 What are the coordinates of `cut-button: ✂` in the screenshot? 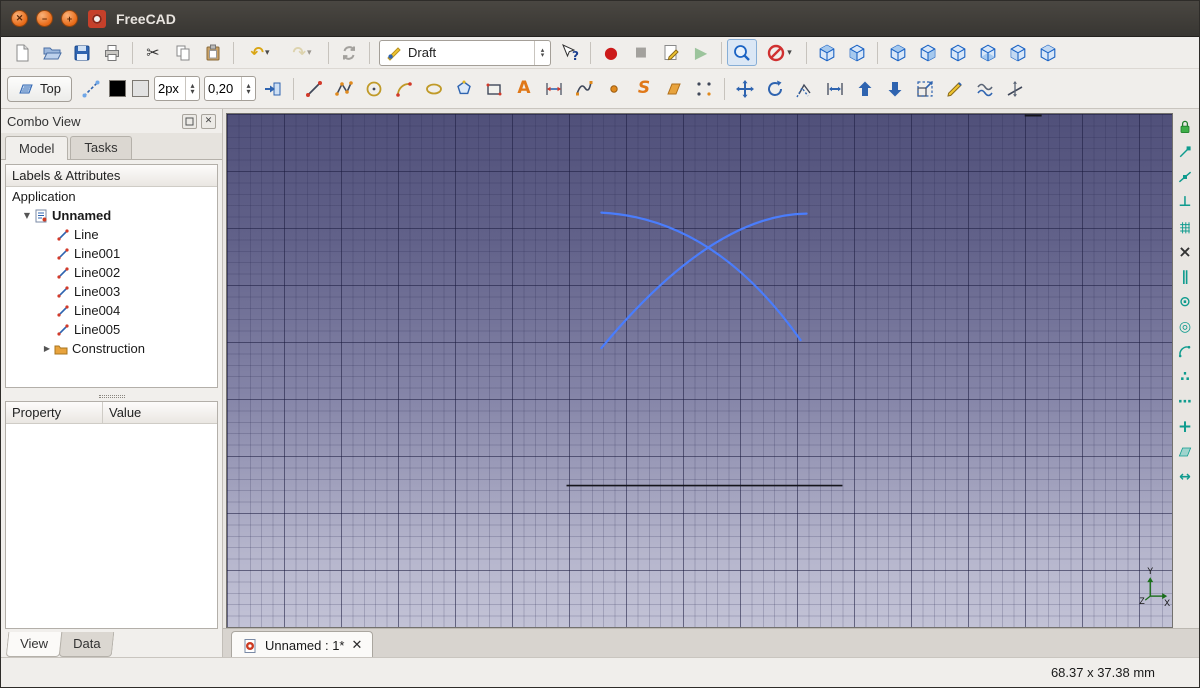 It's located at (153, 52).